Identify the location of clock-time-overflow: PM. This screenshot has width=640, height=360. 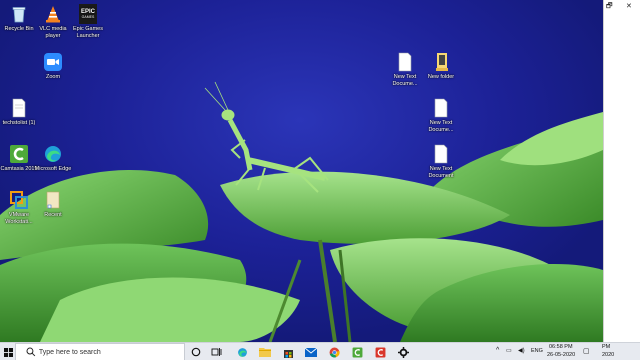
(606, 347).